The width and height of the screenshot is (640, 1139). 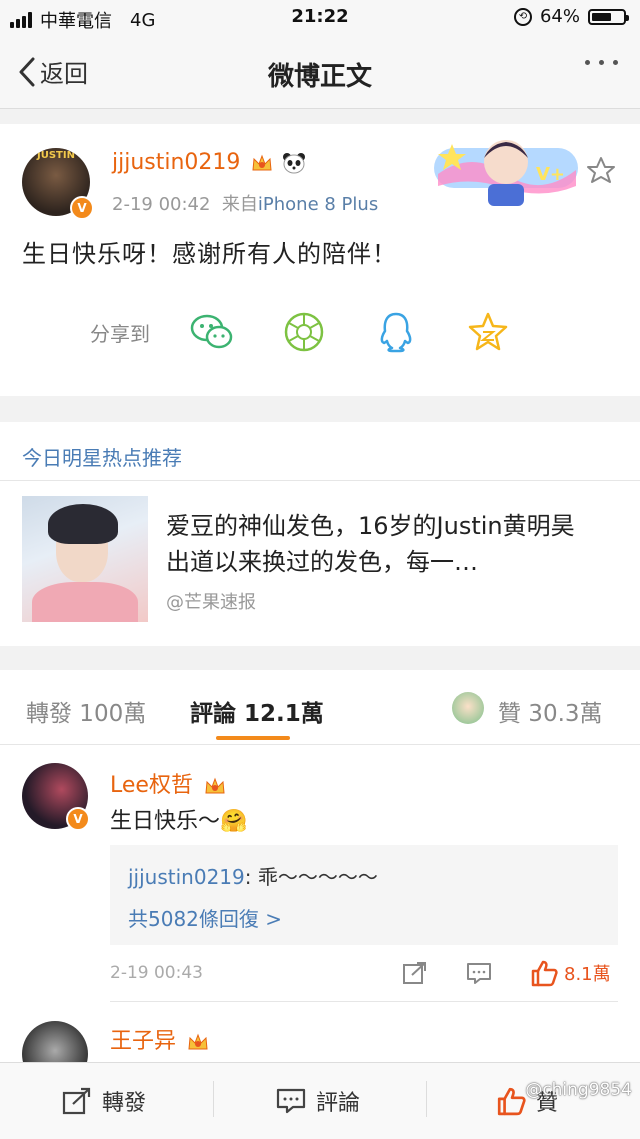 I want to click on reply-count-link: 共5082條回復 >, so click(x=205, y=917).